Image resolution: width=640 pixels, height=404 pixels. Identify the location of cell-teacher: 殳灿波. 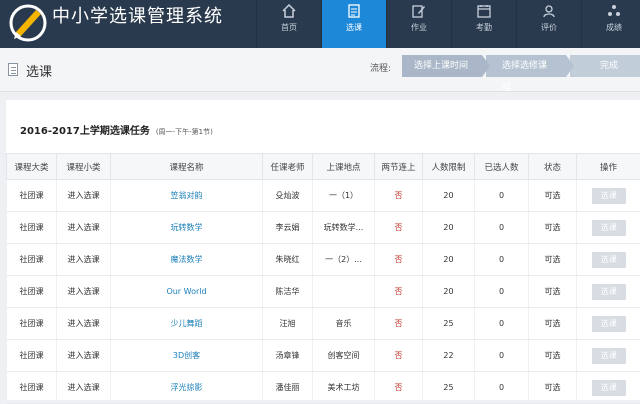
(288, 196).